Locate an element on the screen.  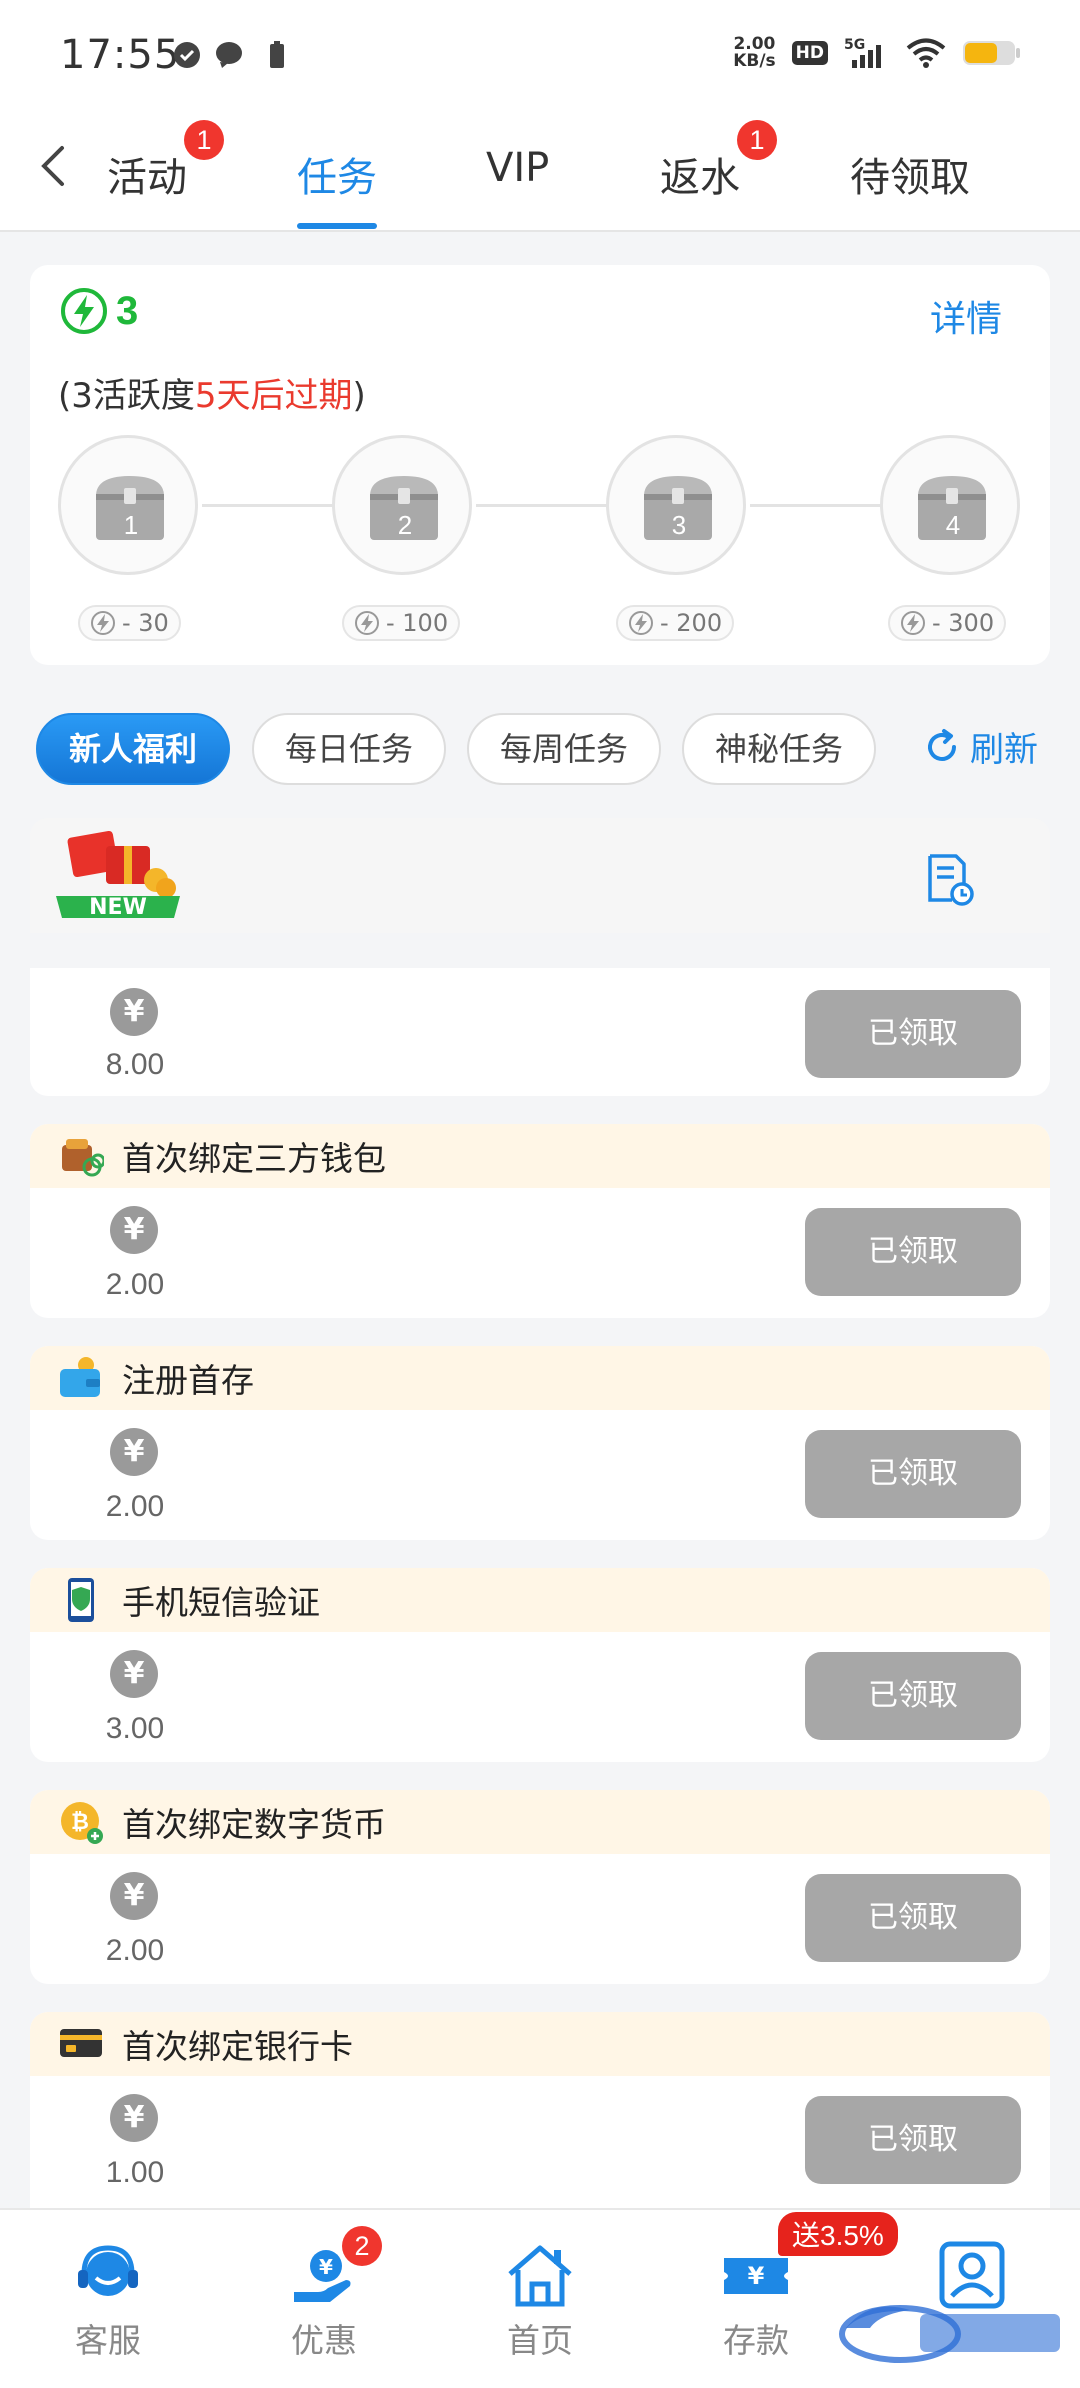
tab-activity: 活动 is located at coordinates (147, 174).